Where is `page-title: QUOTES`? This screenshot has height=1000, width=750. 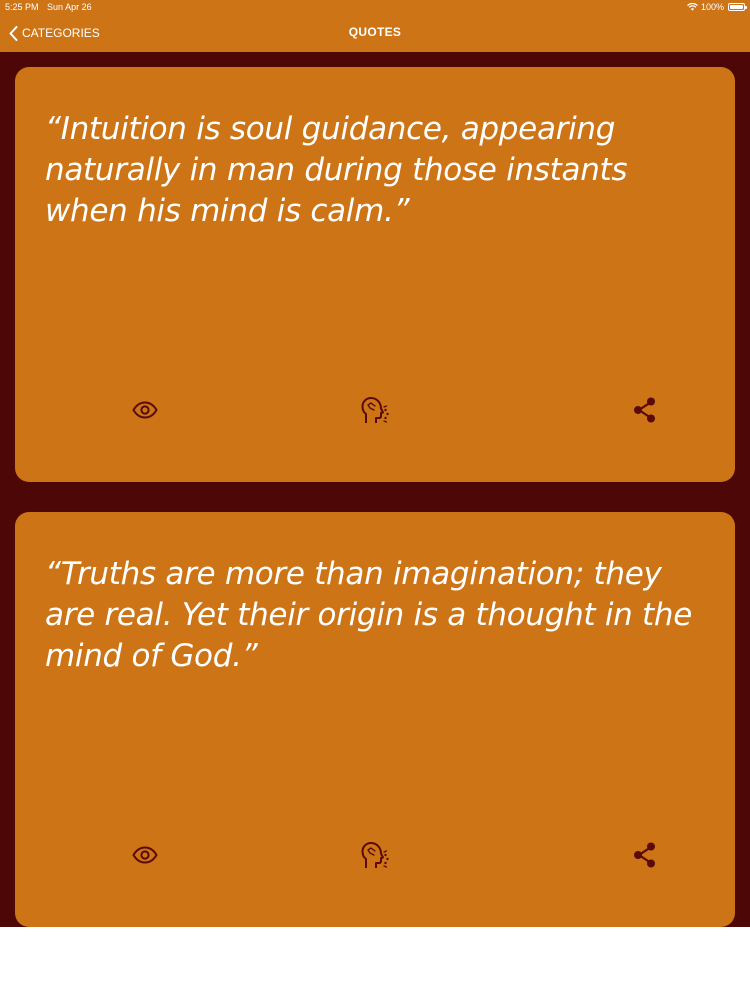
page-title: QUOTES is located at coordinates (375, 32).